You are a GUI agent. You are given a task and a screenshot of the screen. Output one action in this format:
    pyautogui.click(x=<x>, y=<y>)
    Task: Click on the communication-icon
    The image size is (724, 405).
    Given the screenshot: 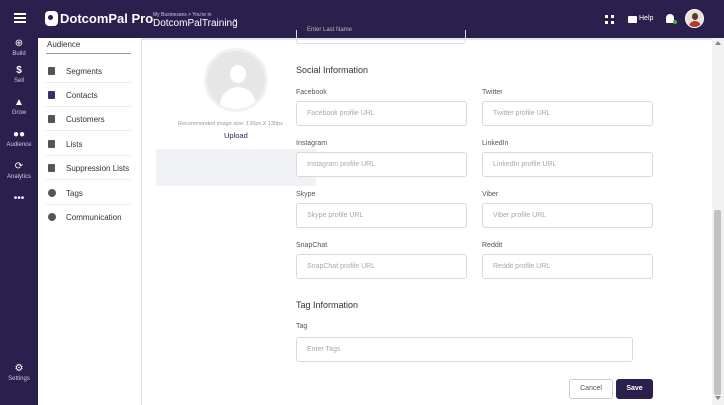 What is the action you would take?
    pyautogui.click(x=52, y=217)
    